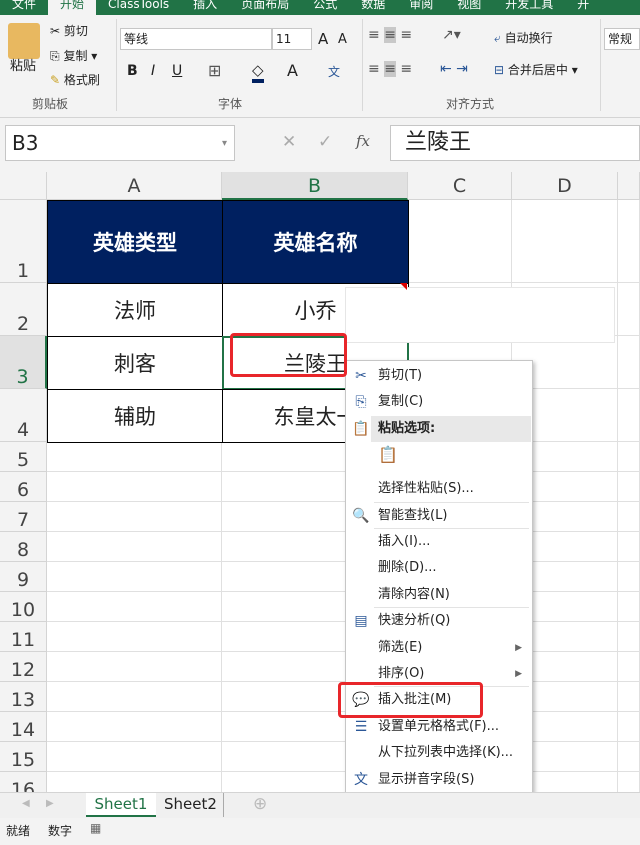  What do you see at coordinates (23, 487) in the screenshot?
I see `row-header: 6` at bounding box center [23, 487].